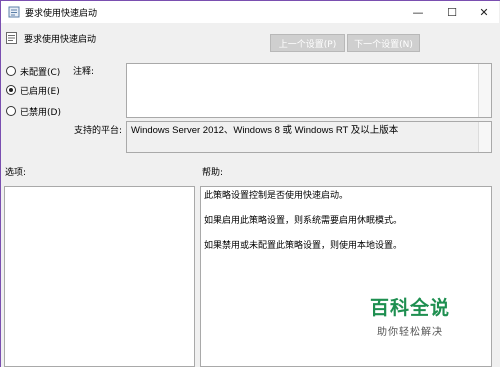 This screenshot has width=500, height=367. I want to click on minimize-button: —, so click(418, 12).